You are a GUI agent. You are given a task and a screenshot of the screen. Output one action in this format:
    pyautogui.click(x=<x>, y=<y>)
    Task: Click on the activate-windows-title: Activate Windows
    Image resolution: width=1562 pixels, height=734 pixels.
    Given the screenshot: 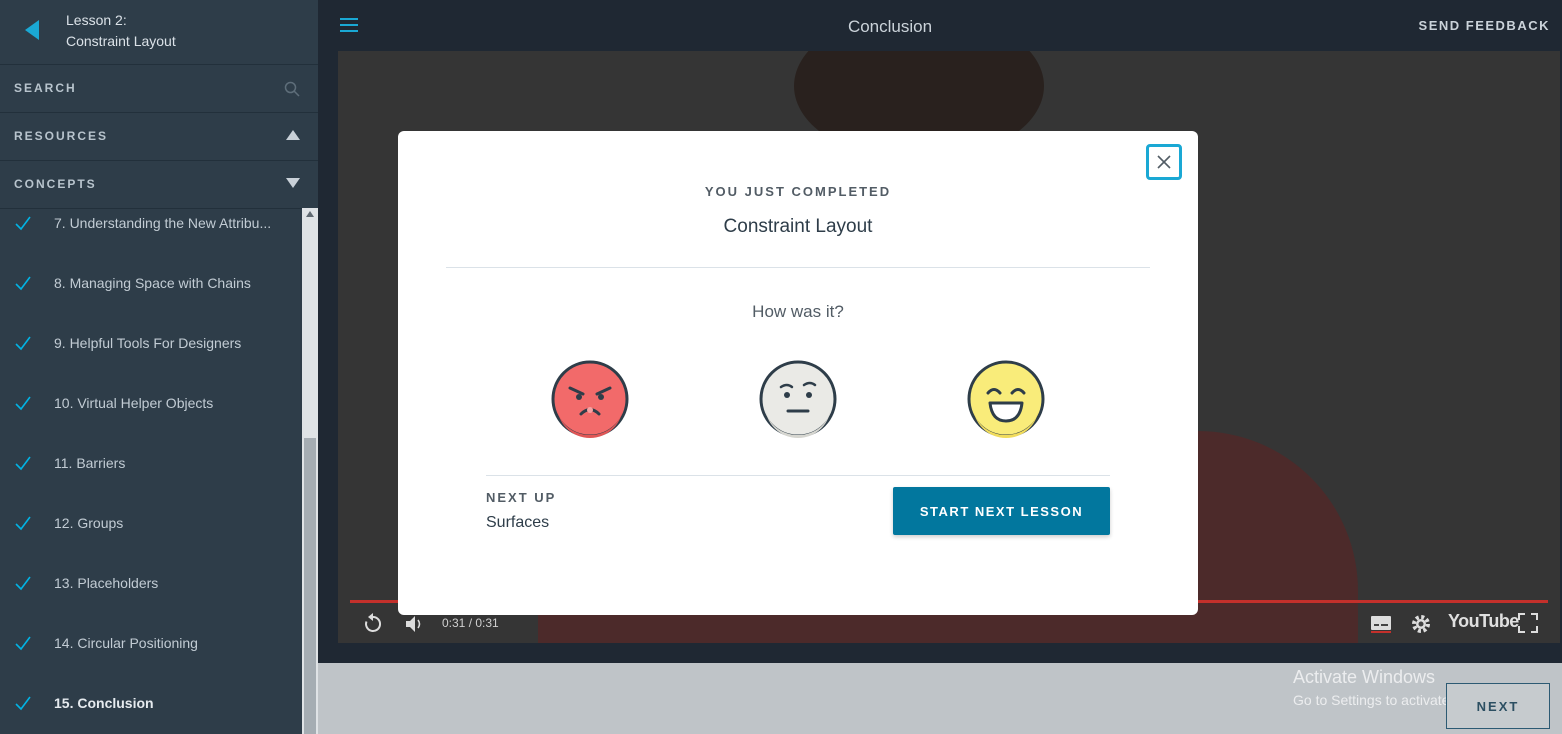 What is the action you would take?
    pyautogui.click(x=1364, y=677)
    